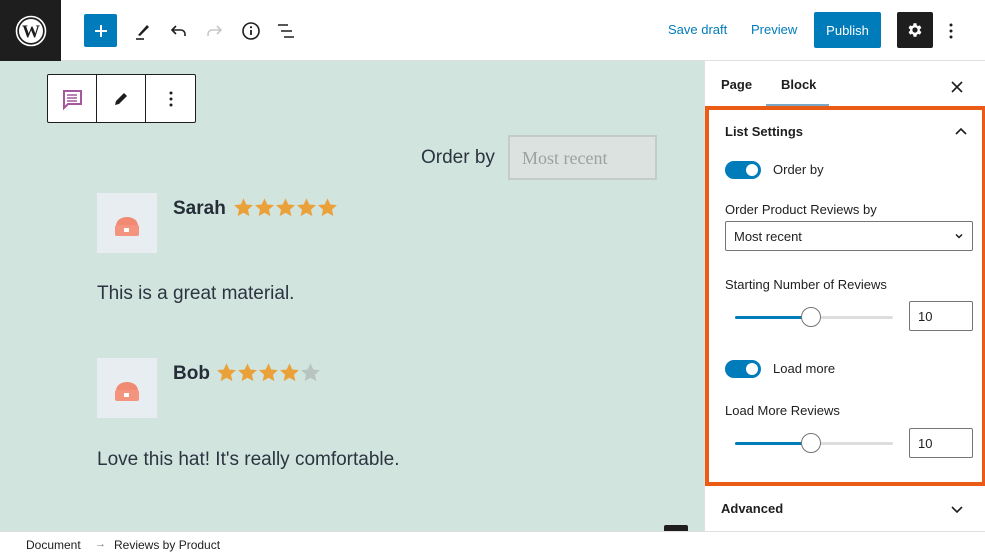 Image resolution: width=985 pixels, height=556 pixels. What do you see at coordinates (961, 132) in the screenshot?
I see `chevron-up-icon` at bounding box center [961, 132].